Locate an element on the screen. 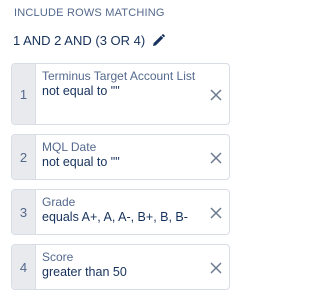 The height and width of the screenshot is (299, 320). filter-field: Grade is located at coordinates (59, 202).